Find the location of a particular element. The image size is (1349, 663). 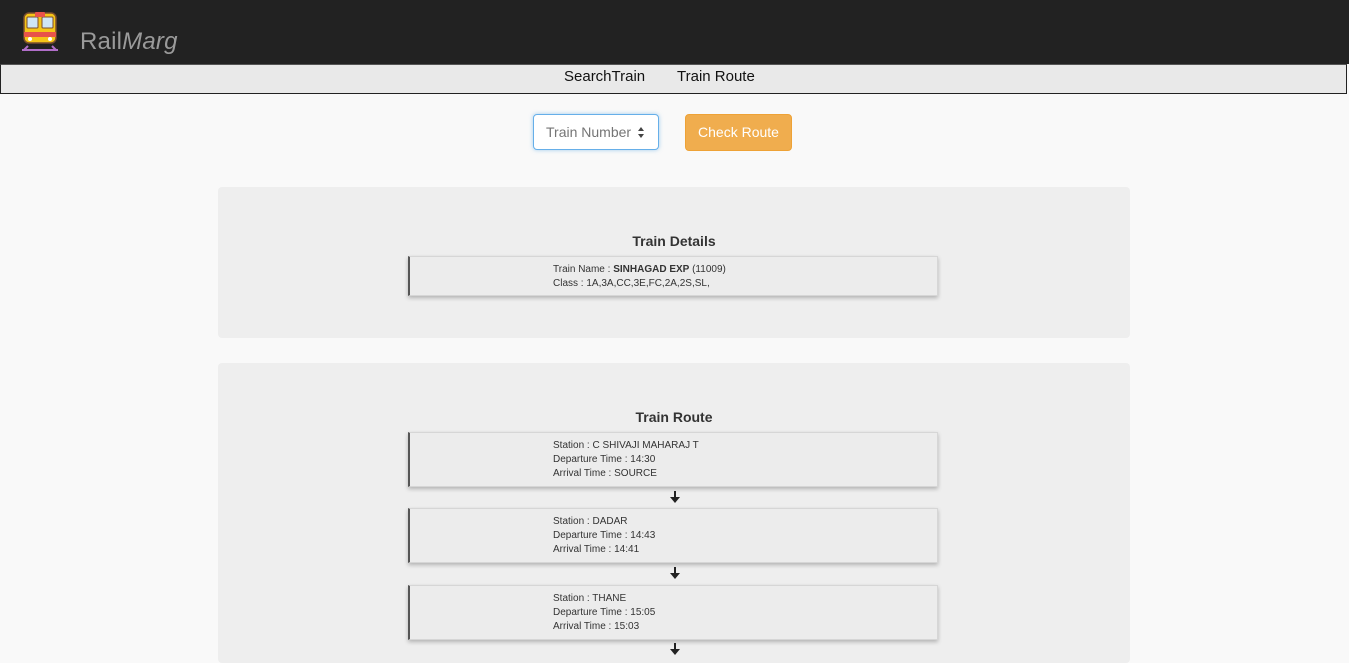

departure-time: Departure Time : 15:05 is located at coordinates (604, 612).